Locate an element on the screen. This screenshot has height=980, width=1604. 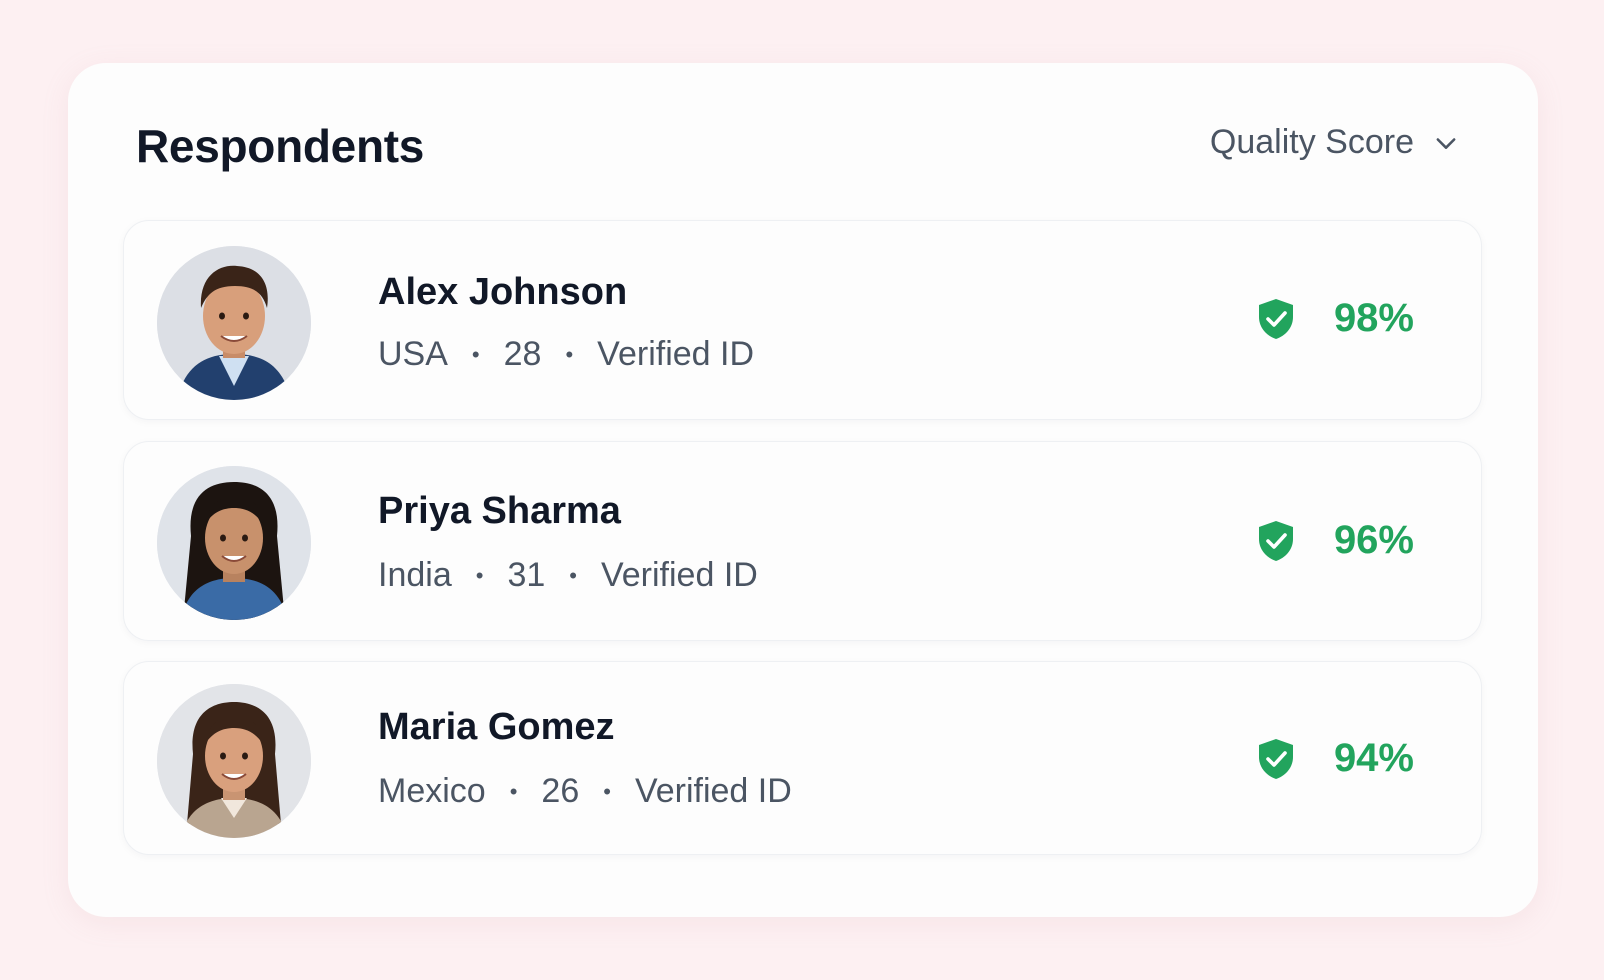
score-value: 96% is located at coordinates (1373, 540).